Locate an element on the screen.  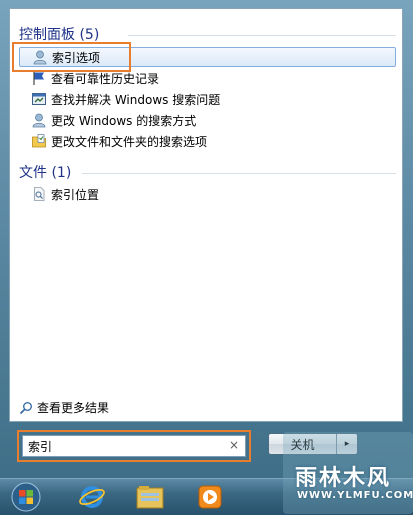
watermark-url: WWW.YLMFU.COM is located at coordinates (355, 495).